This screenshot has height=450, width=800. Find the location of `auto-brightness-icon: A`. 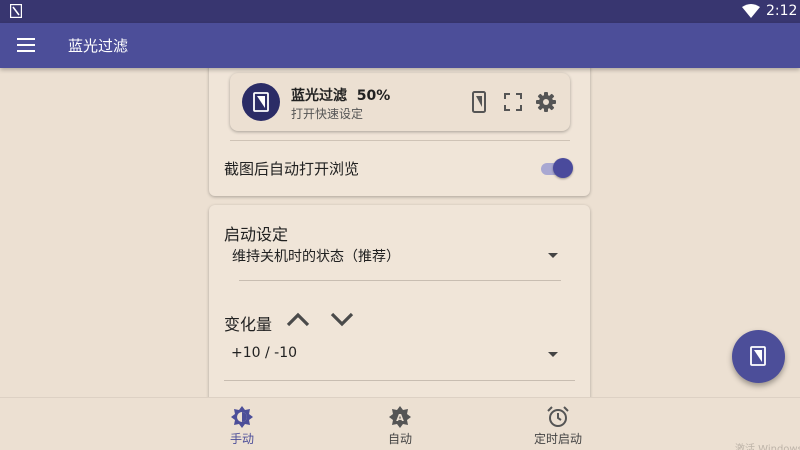

auto-brightness-icon: A is located at coordinates (400, 417).